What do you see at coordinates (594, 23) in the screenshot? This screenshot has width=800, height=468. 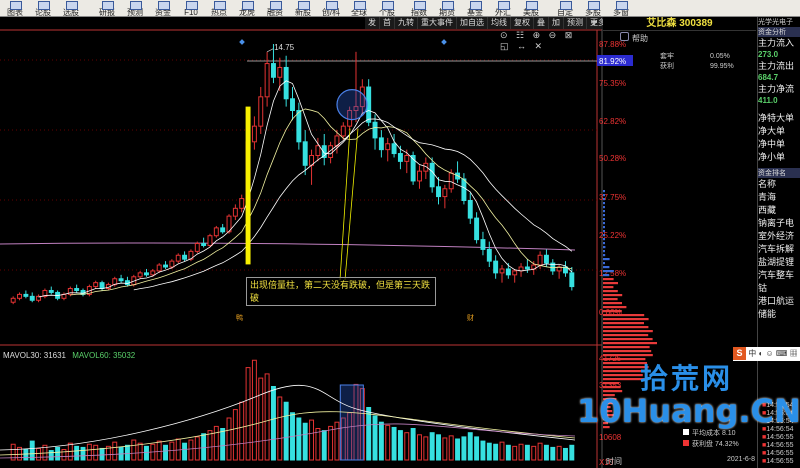 I see `minimize-icon: ▾` at bounding box center [594, 23].